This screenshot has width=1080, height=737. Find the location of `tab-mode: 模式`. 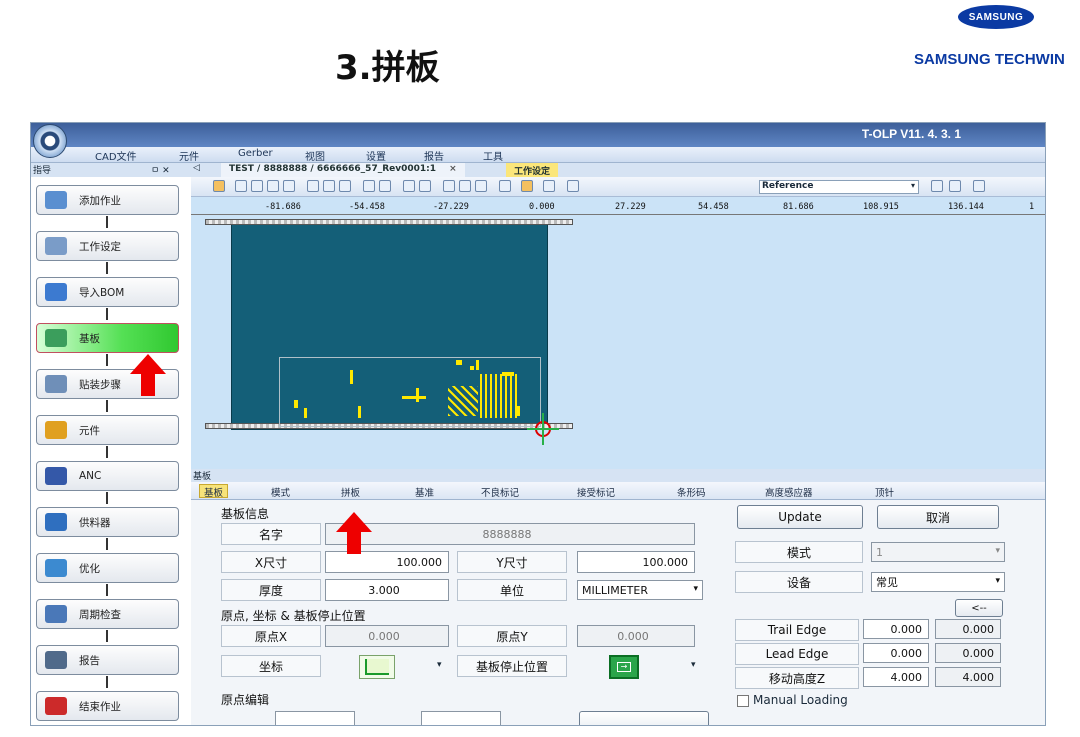

tab-mode: 模式 is located at coordinates (280, 492).